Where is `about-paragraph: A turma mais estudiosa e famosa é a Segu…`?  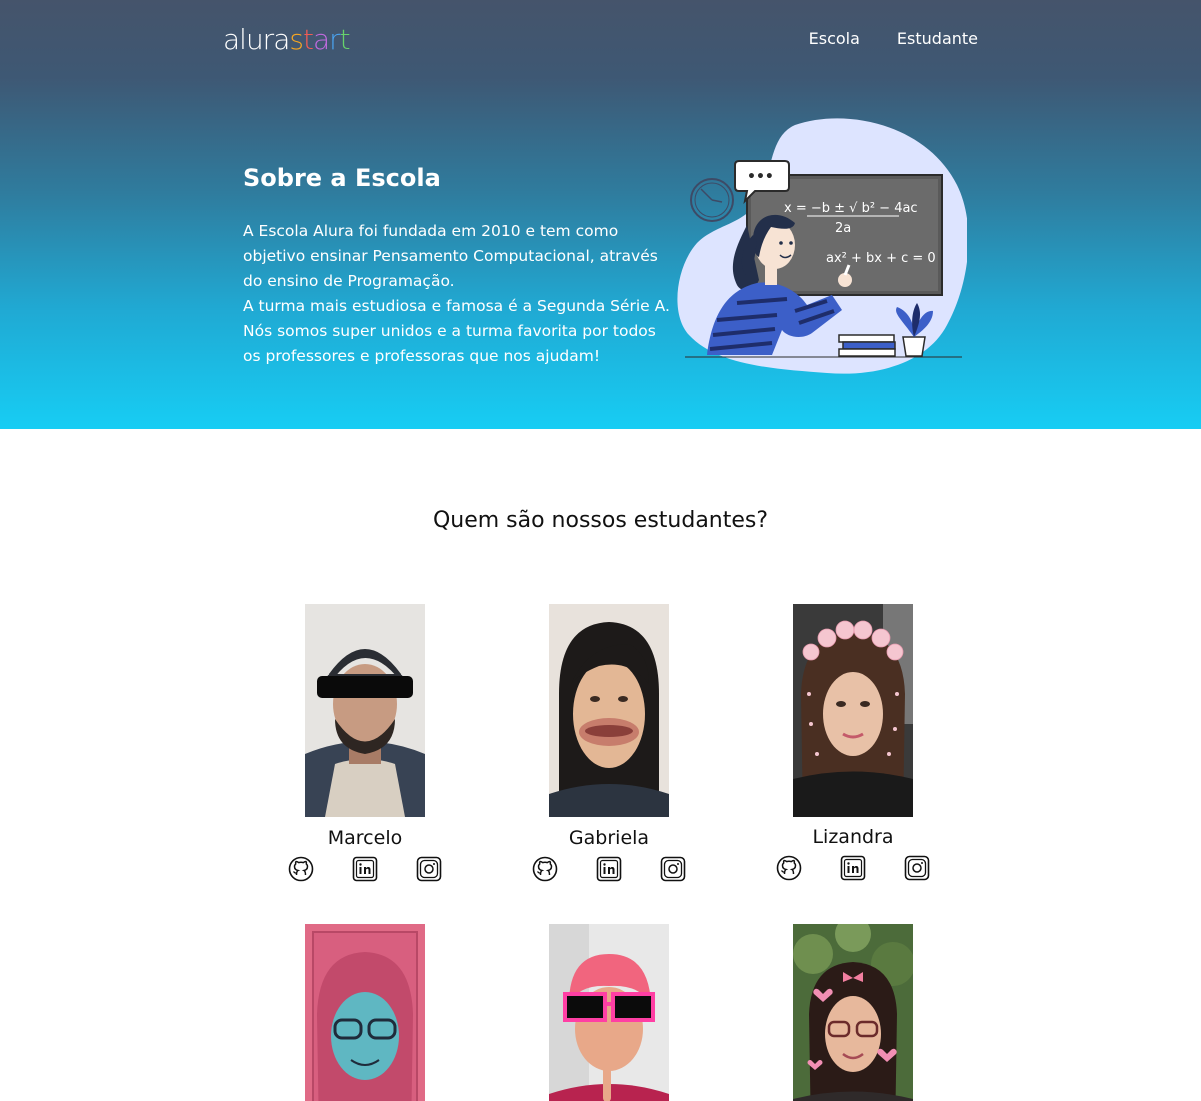 about-paragraph: A turma mais estudiosa e famosa é a Segu… is located at coordinates (456, 331).